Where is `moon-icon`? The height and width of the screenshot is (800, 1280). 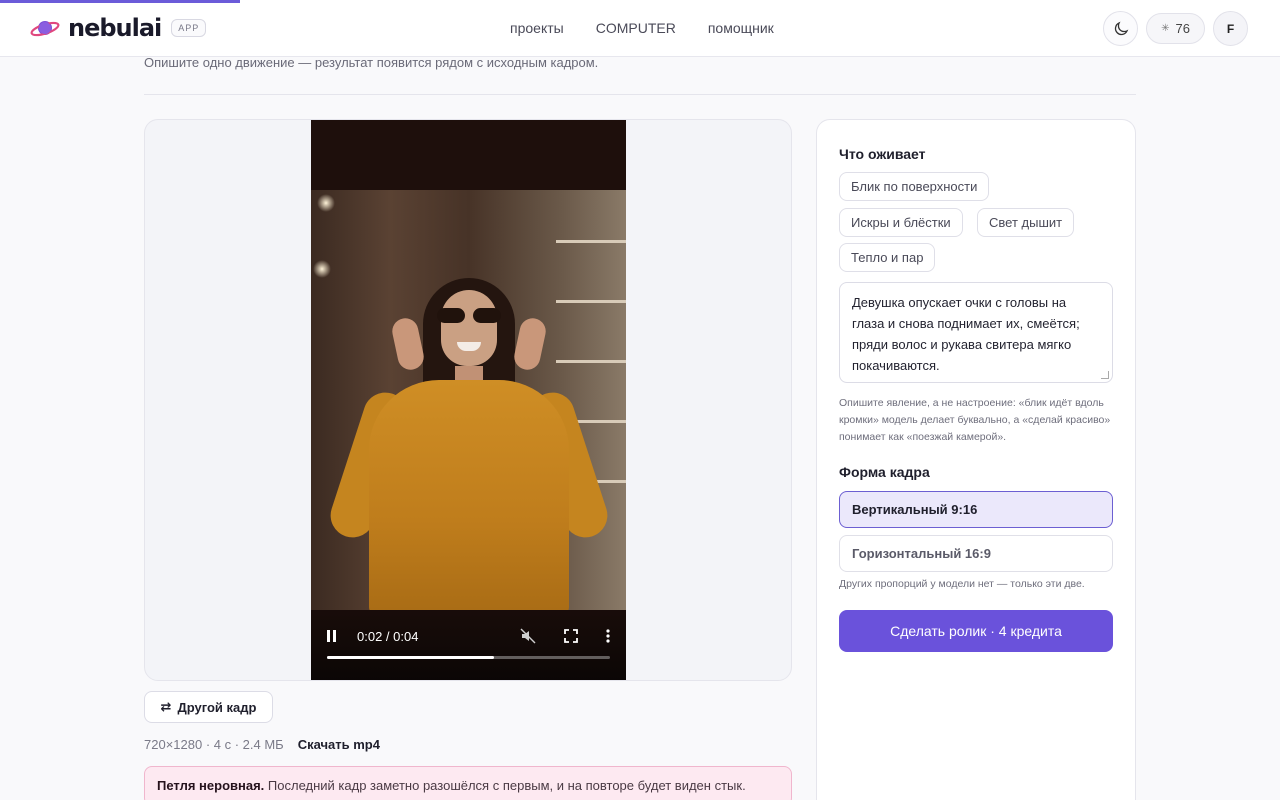
moon-icon is located at coordinates (1121, 28).